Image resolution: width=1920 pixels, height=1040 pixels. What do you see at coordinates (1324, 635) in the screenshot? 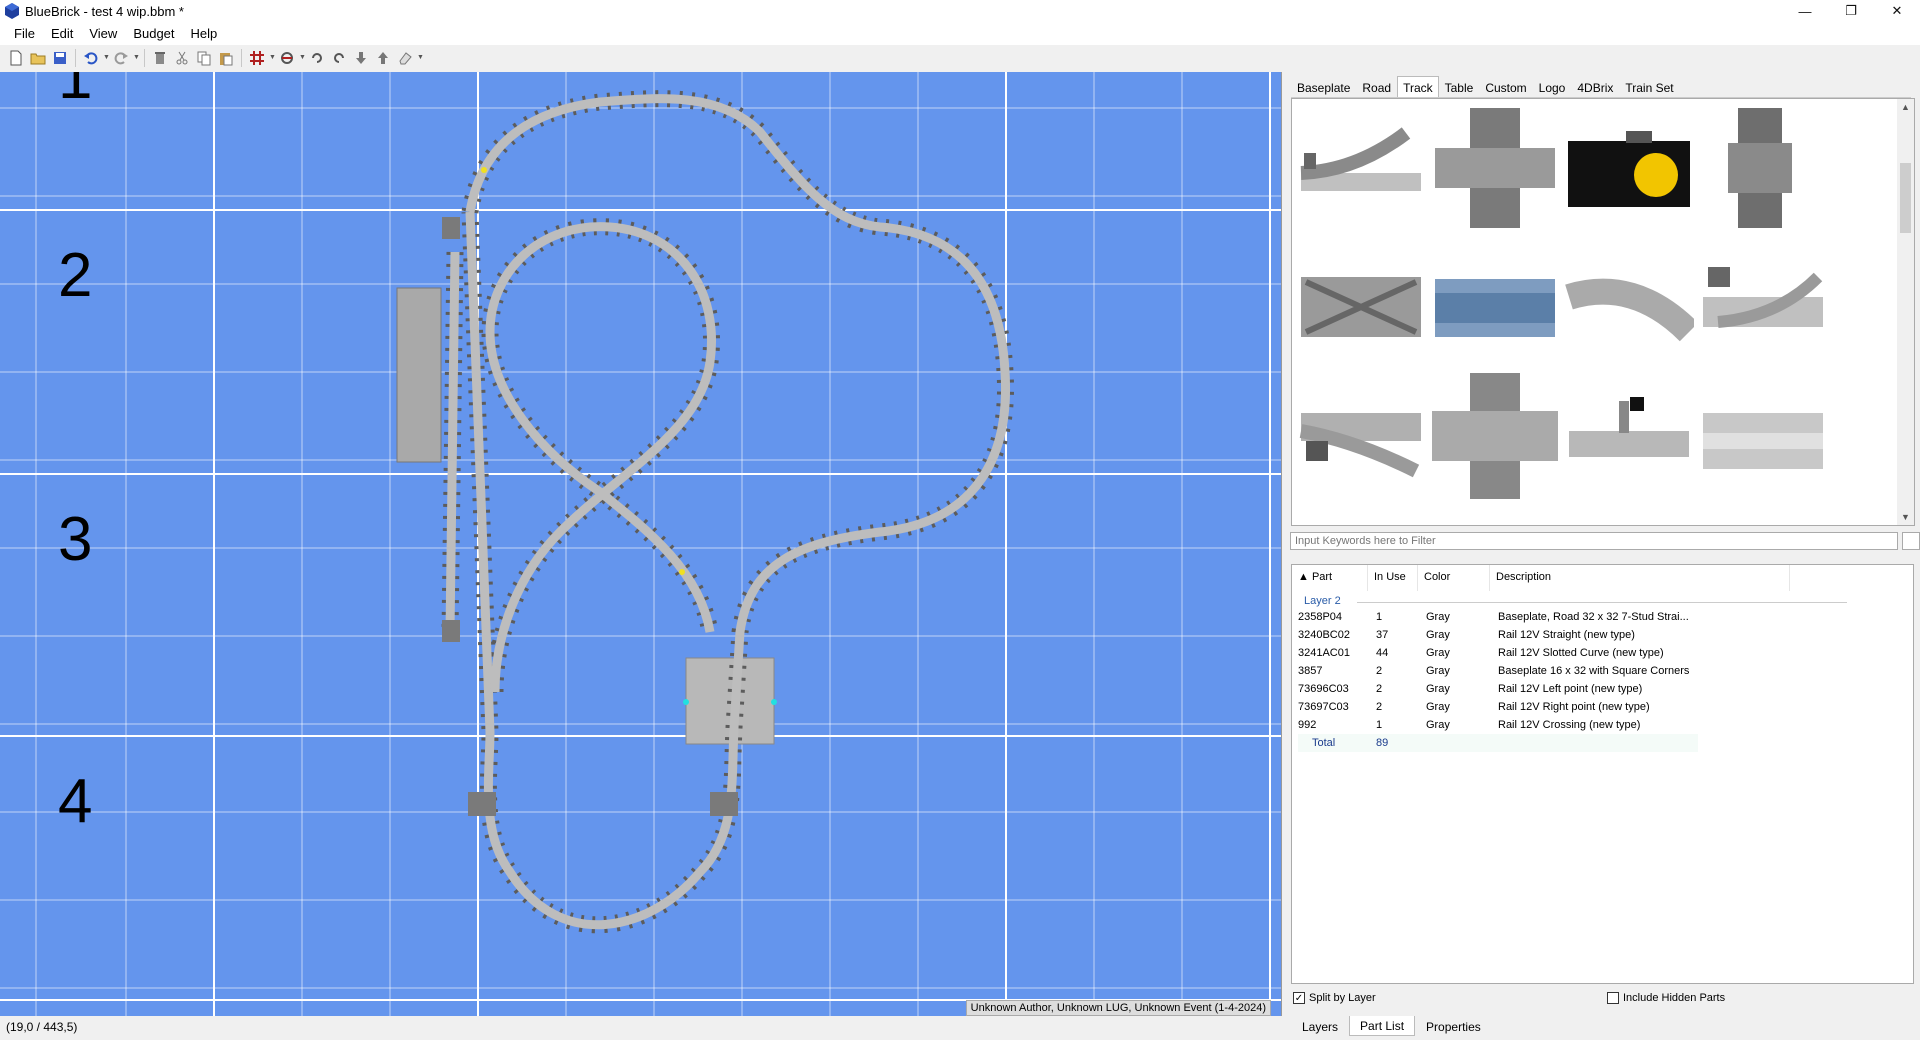
I see `part-id: 3240BC02` at bounding box center [1324, 635].